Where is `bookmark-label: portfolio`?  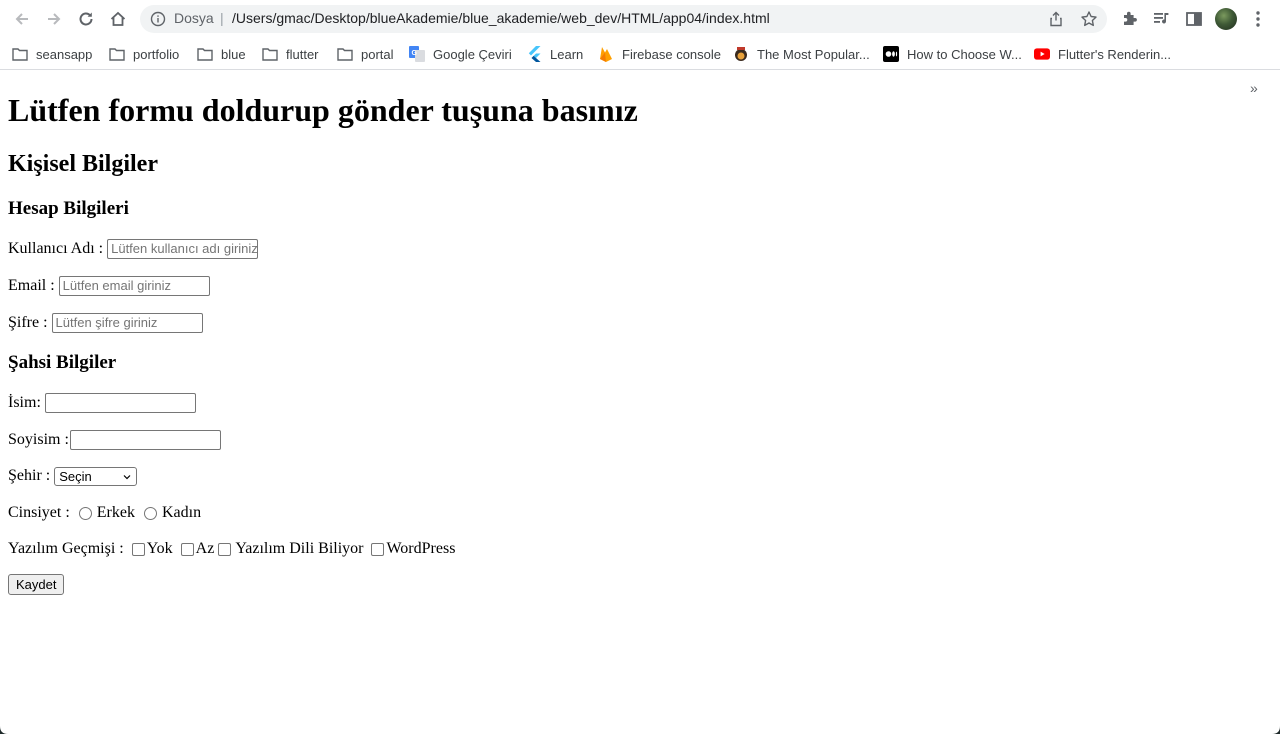
bookmark-label: portfolio is located at coordinates (156, 54).